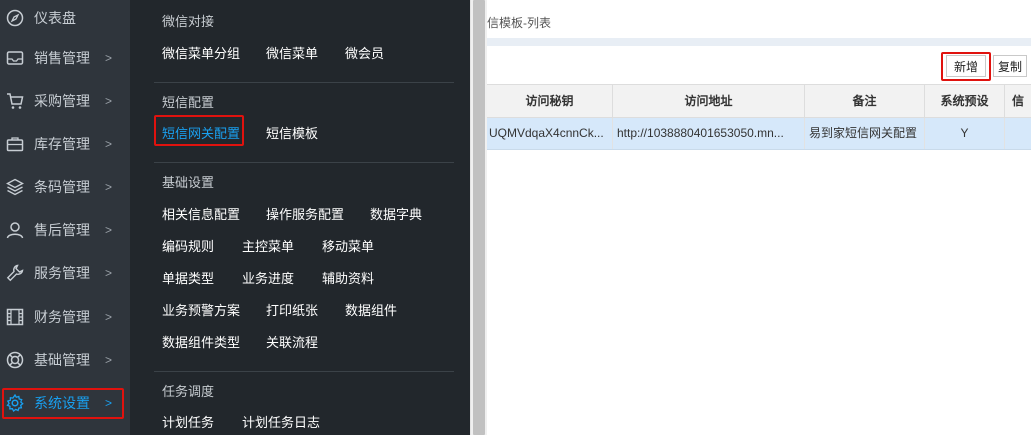  What do you see at coordinates (292, 309) in the screenshot?
I see `menu-link-print-paper: 打印纸张` at bounding box center [292, 309].